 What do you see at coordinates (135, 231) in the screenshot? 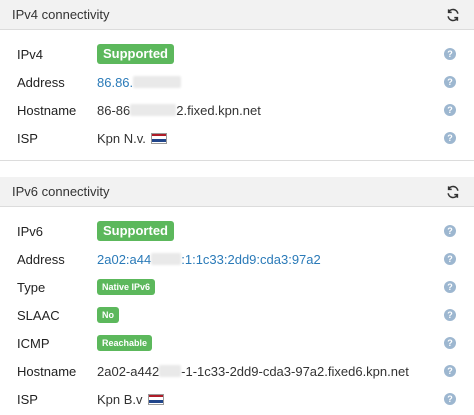
I see `ipv6-supported-badge: Supported` at bounding box center [135, 231].